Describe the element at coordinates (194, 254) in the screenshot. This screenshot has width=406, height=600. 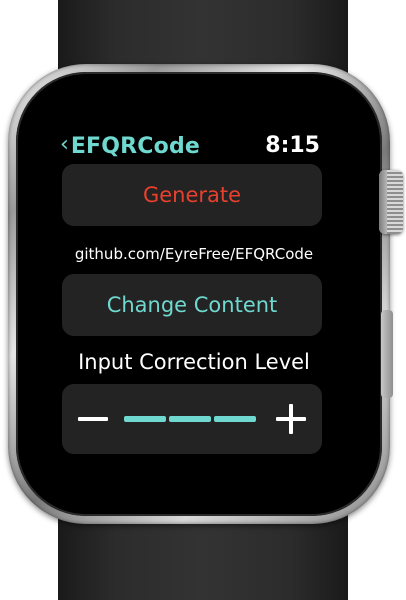
I see `content-value: github.com/EyreFree/EFQRCode` at that location.